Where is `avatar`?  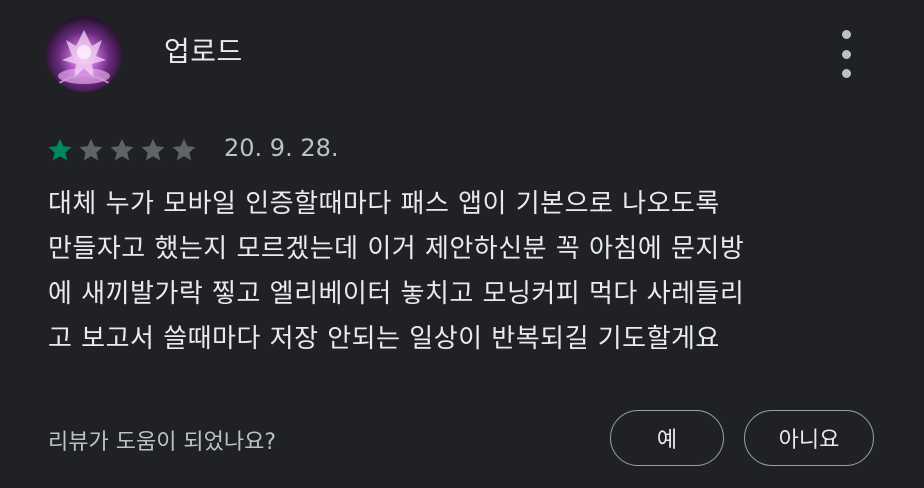 avatar is located at coordinates (84, 54).